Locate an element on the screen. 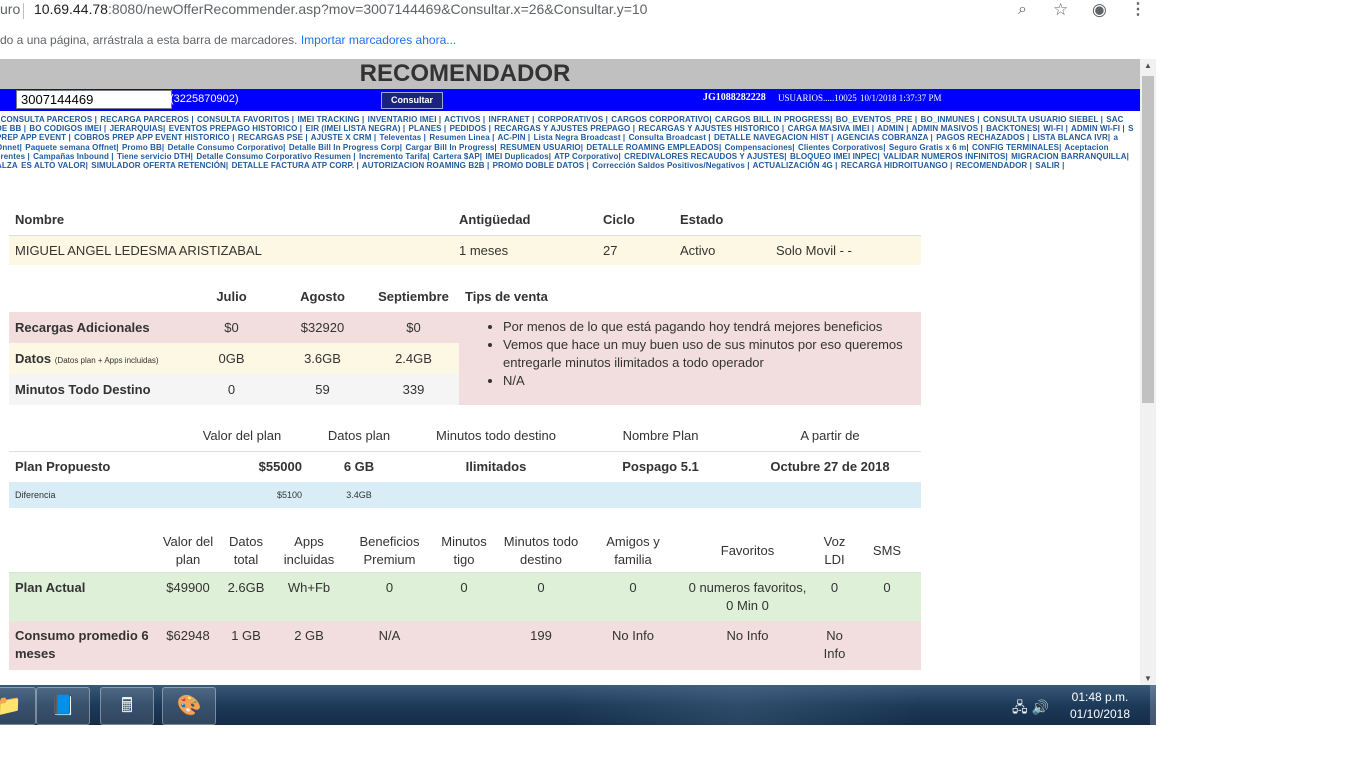 This screenshot has height=768, width=1366. consultar-button: Consultar is located at coordinates (412, 100).